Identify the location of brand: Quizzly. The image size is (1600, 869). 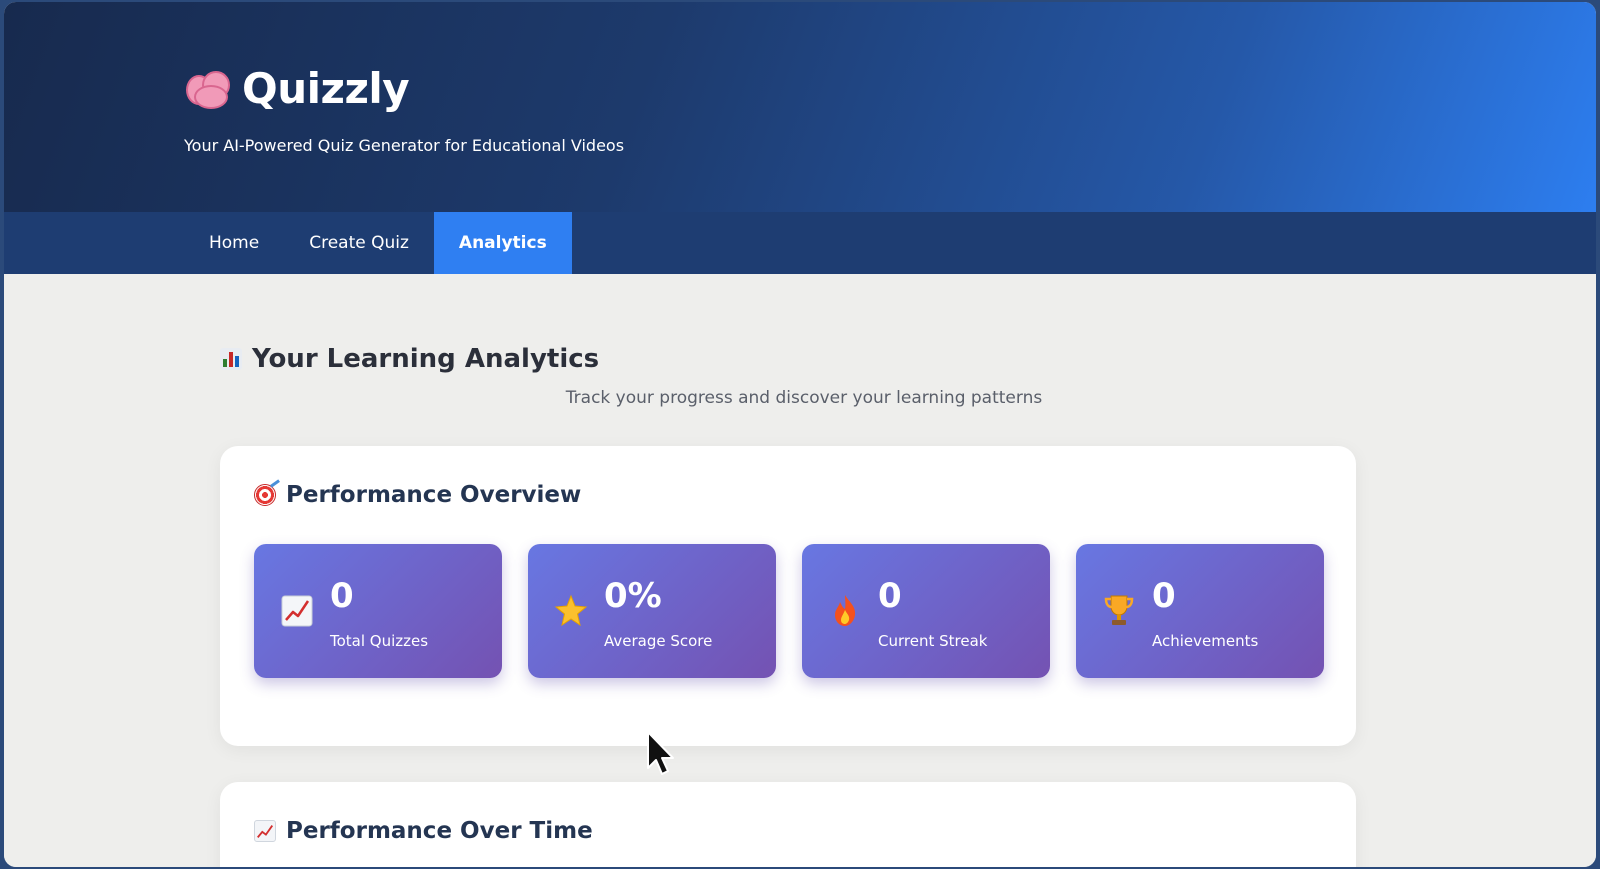
(297, 88).